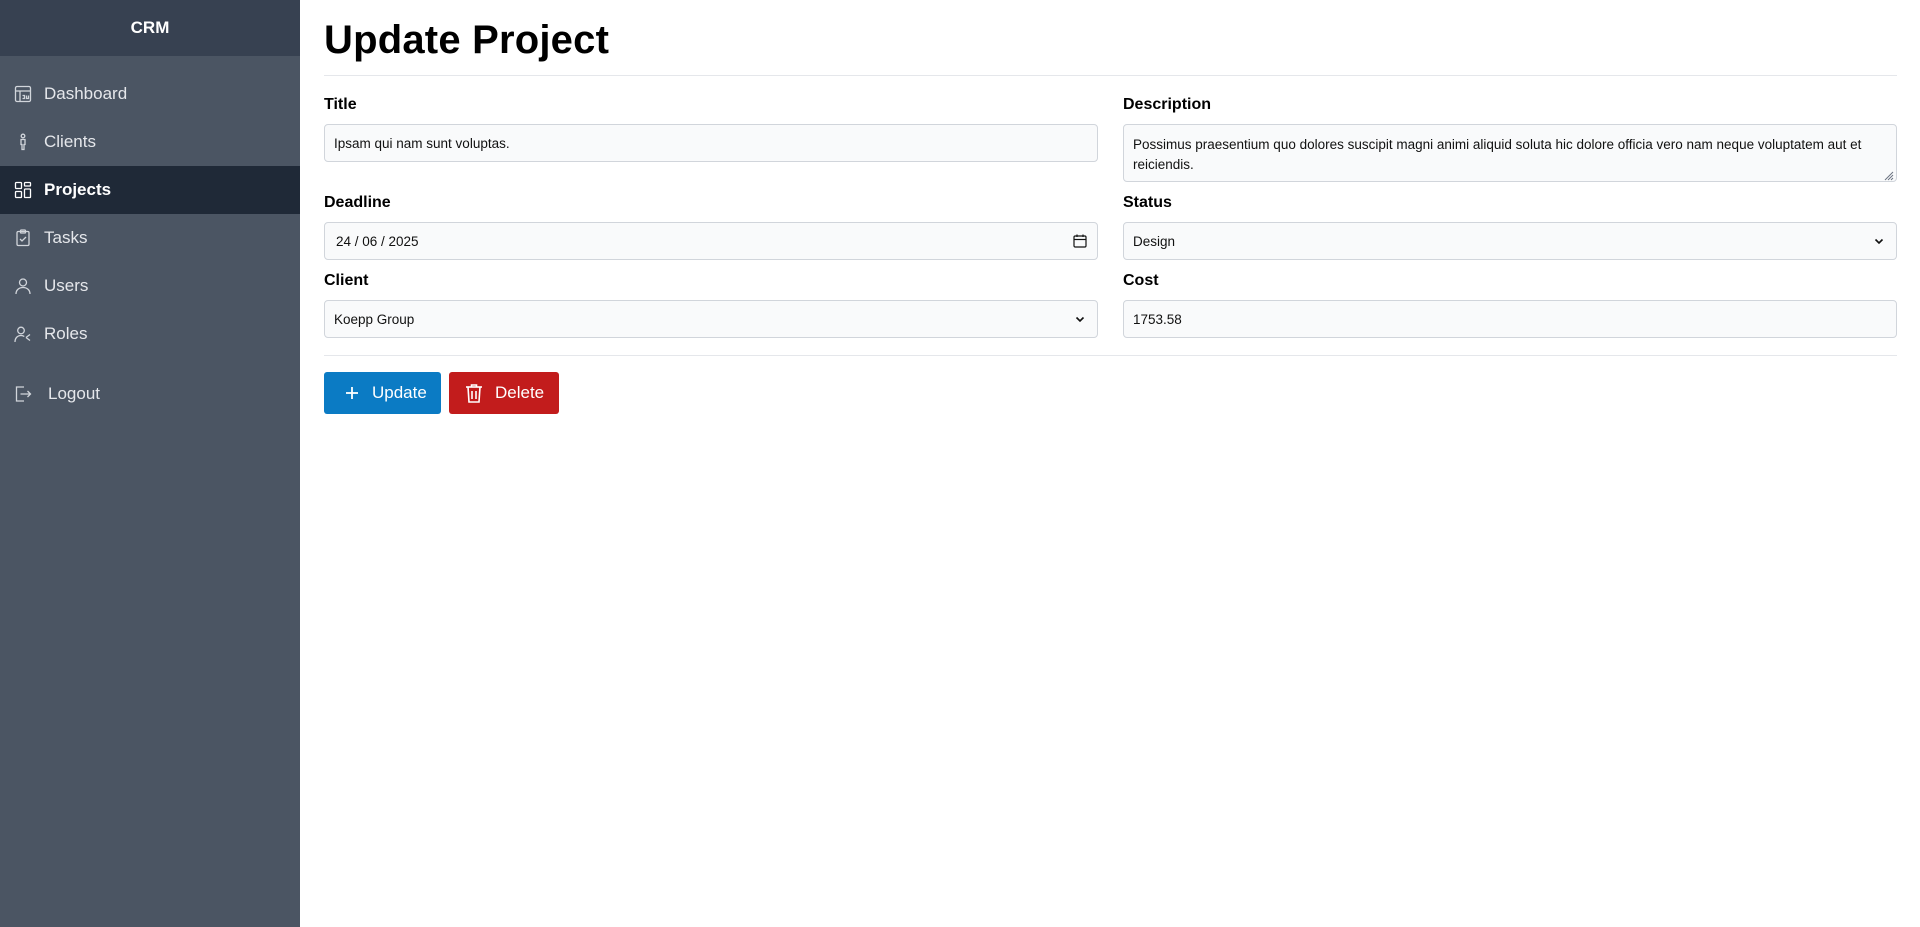  I want to click on client-select: Koepp Group, so click(711, 319).